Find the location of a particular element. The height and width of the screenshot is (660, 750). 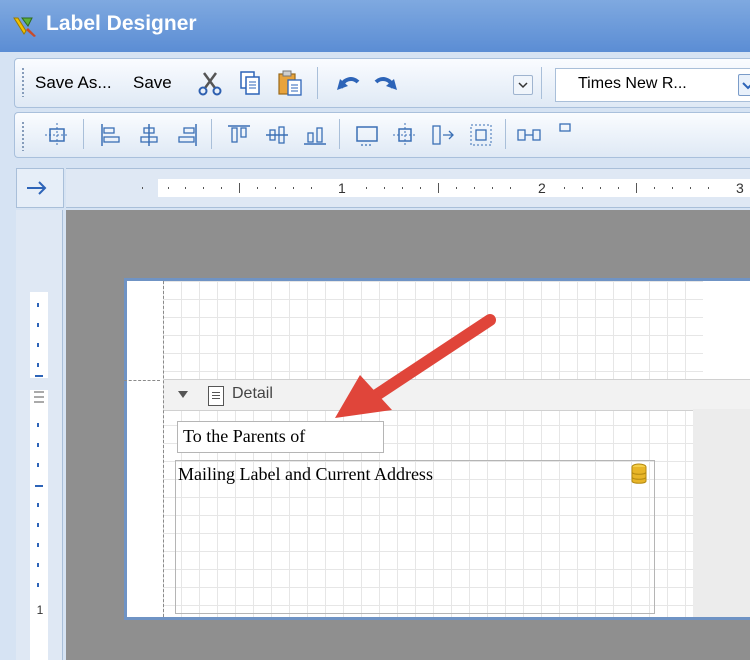

margin-line is located at coordinates (163, 449).